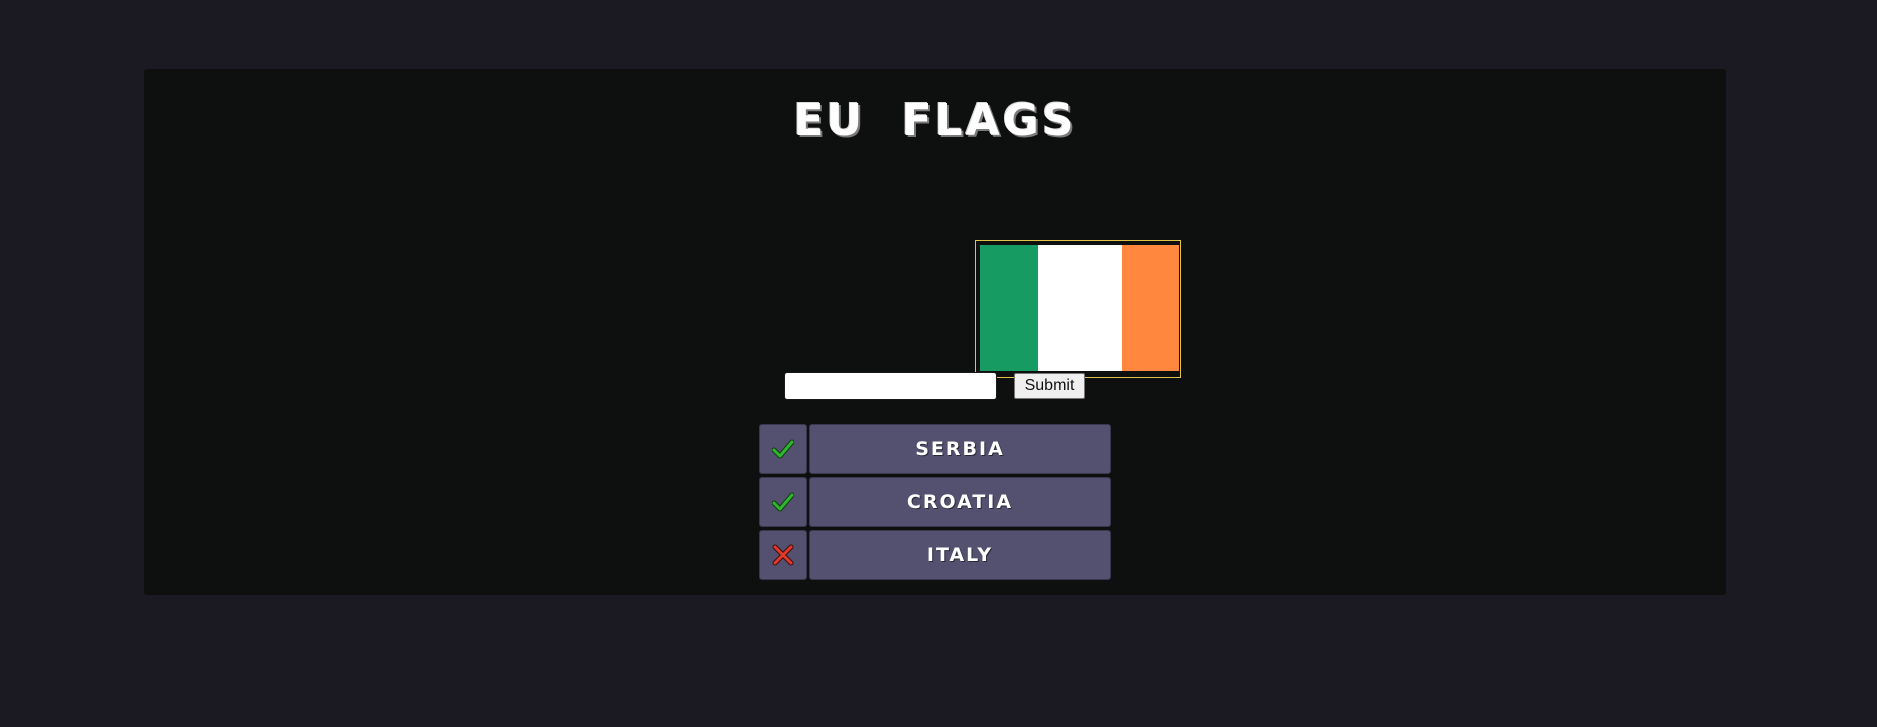 Image resolution: width=1877 pixels, height=727 pixels. I want to click on guess-list: SERBIA CROATIA ITALY, so click(935, 503).